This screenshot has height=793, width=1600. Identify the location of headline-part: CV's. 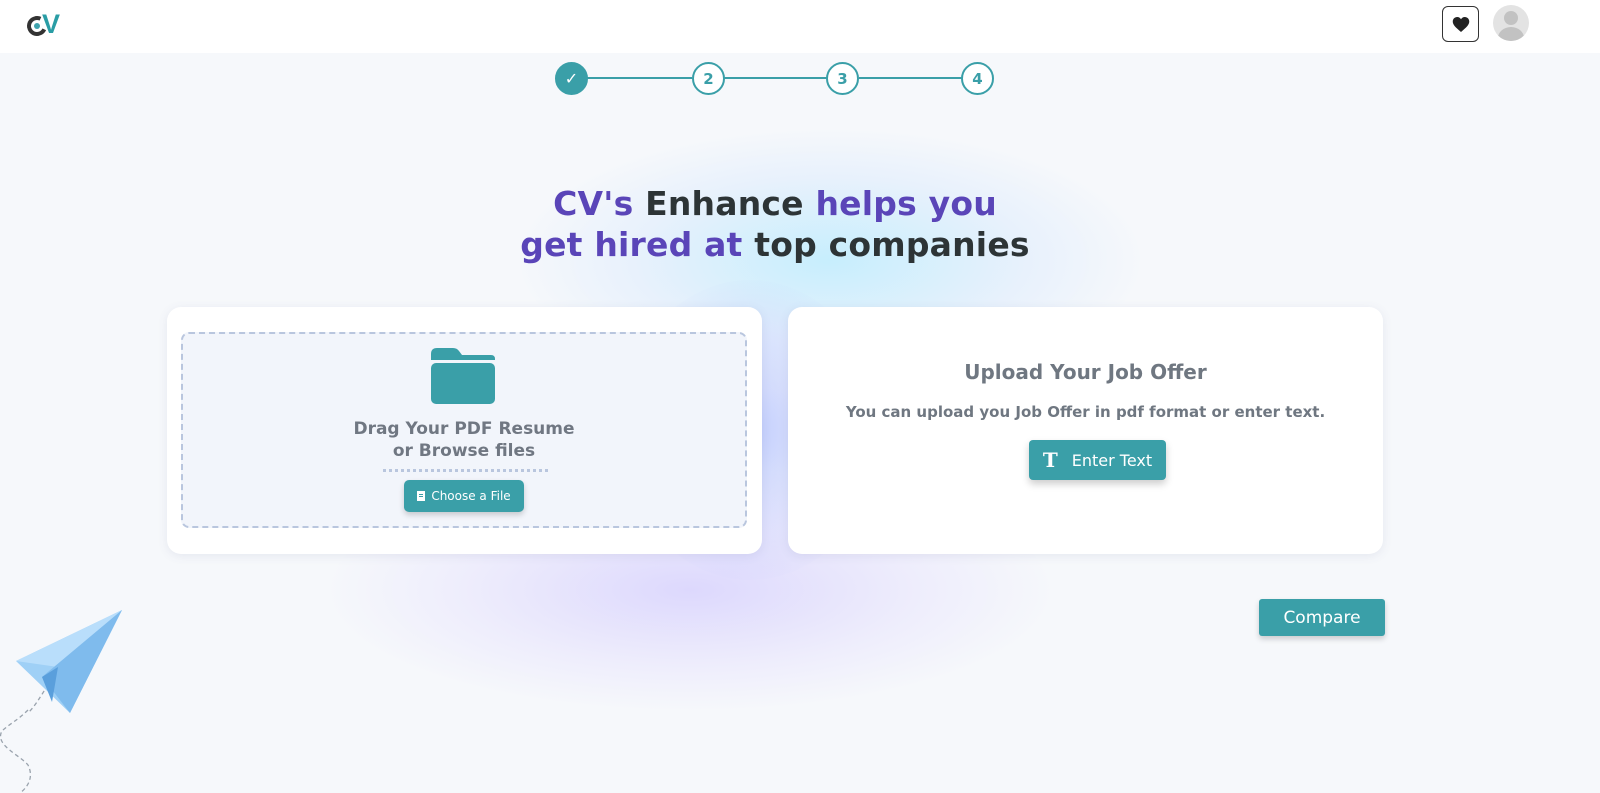
(593, 203).